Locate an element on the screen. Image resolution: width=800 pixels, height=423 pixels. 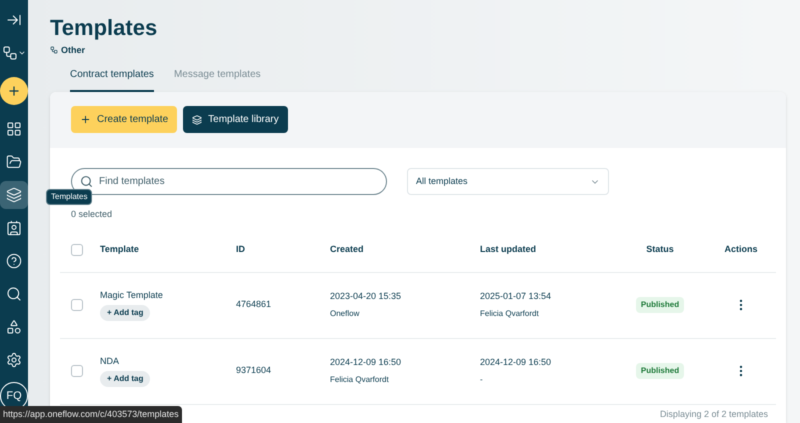
tooltip: Templates is located at coordinates (69, 197).